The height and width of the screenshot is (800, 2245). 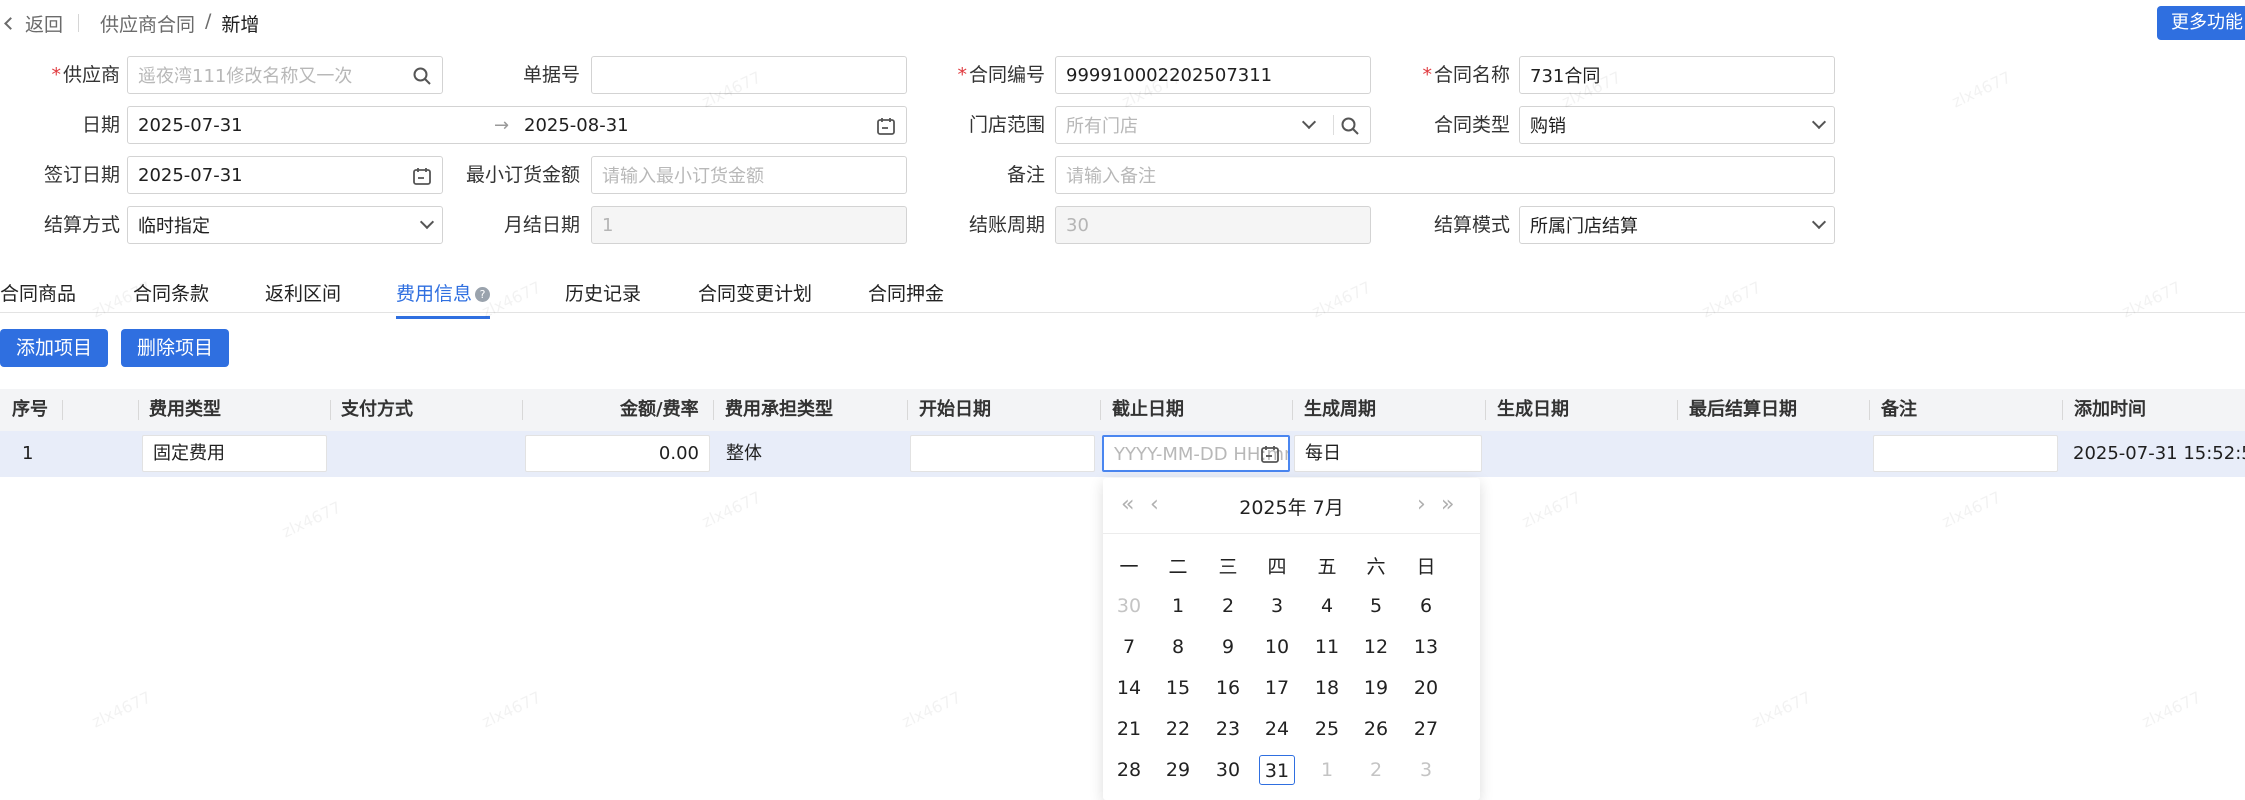 I want to click on tab-rebate-range: 返利区间, so click(x=303, y=292).